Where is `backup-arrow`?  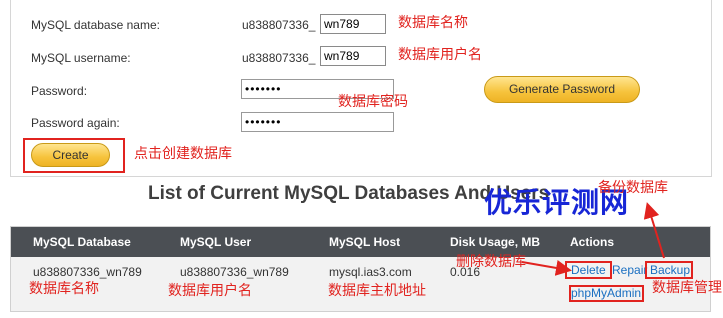 backup-arrow is located at coordinates (654, 230).